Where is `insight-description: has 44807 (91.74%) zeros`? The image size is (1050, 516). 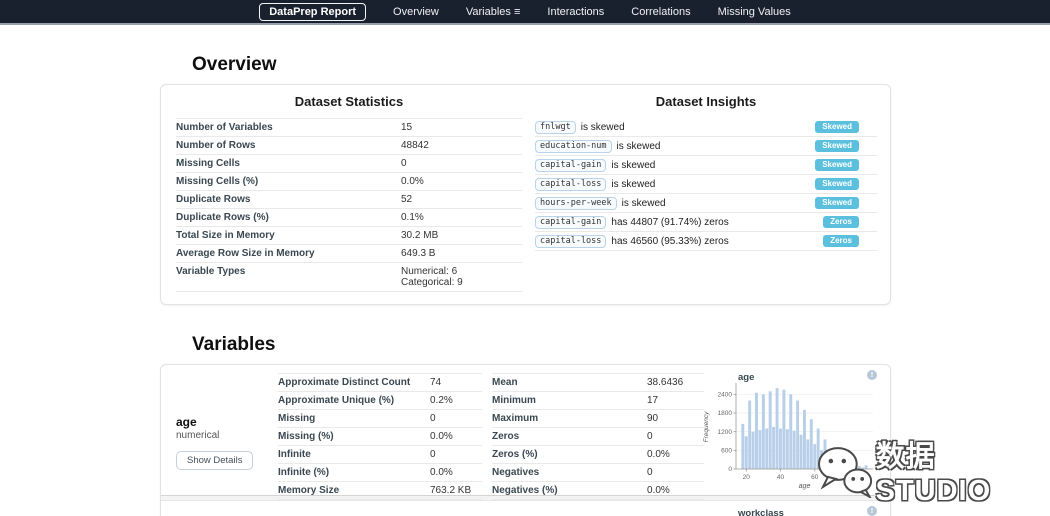
insight-description: has 44807 (91.74%) zeros is located at coordinates (670, 222).